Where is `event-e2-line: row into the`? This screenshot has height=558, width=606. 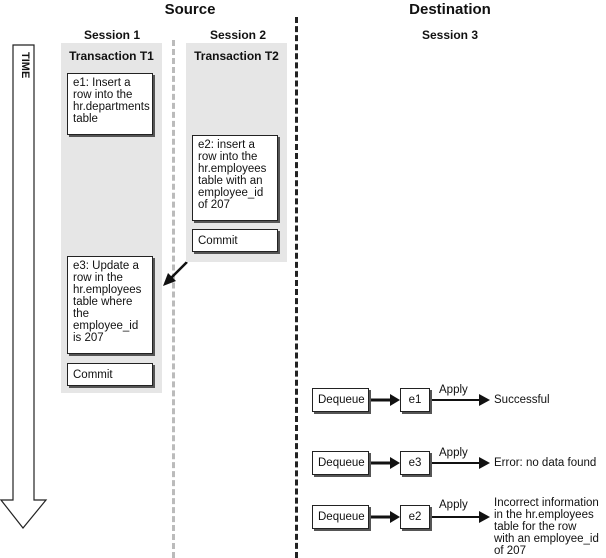
event-e2-line: row into the is located at coordinates (228, 157).